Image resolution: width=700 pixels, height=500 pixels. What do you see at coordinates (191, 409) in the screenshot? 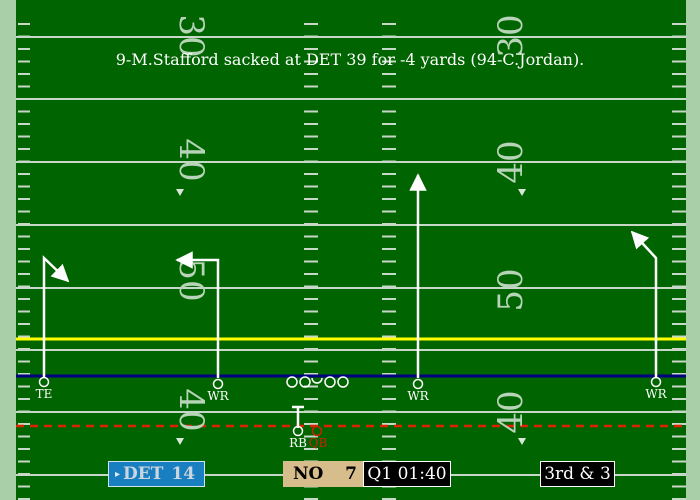
I see `yard-number-lower-left: 40` at bounding box center [191, 409].